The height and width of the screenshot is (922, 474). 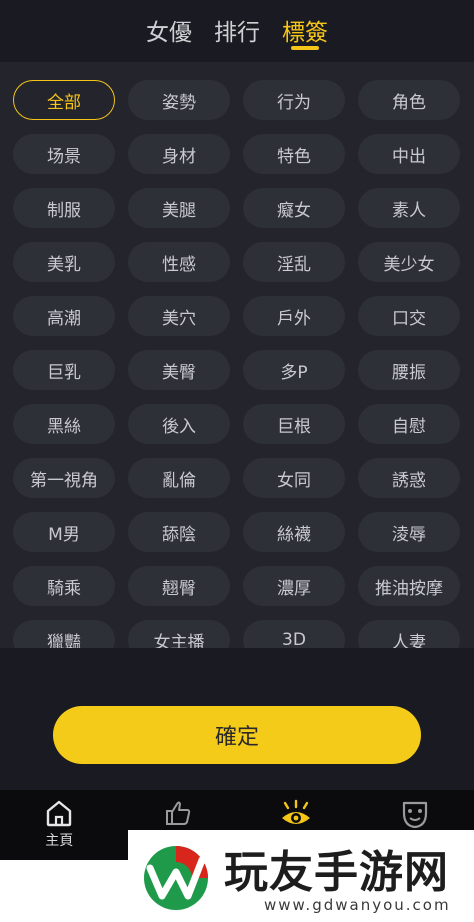 I want to click on confirm-button: 確定, so click(x=237, y=735).